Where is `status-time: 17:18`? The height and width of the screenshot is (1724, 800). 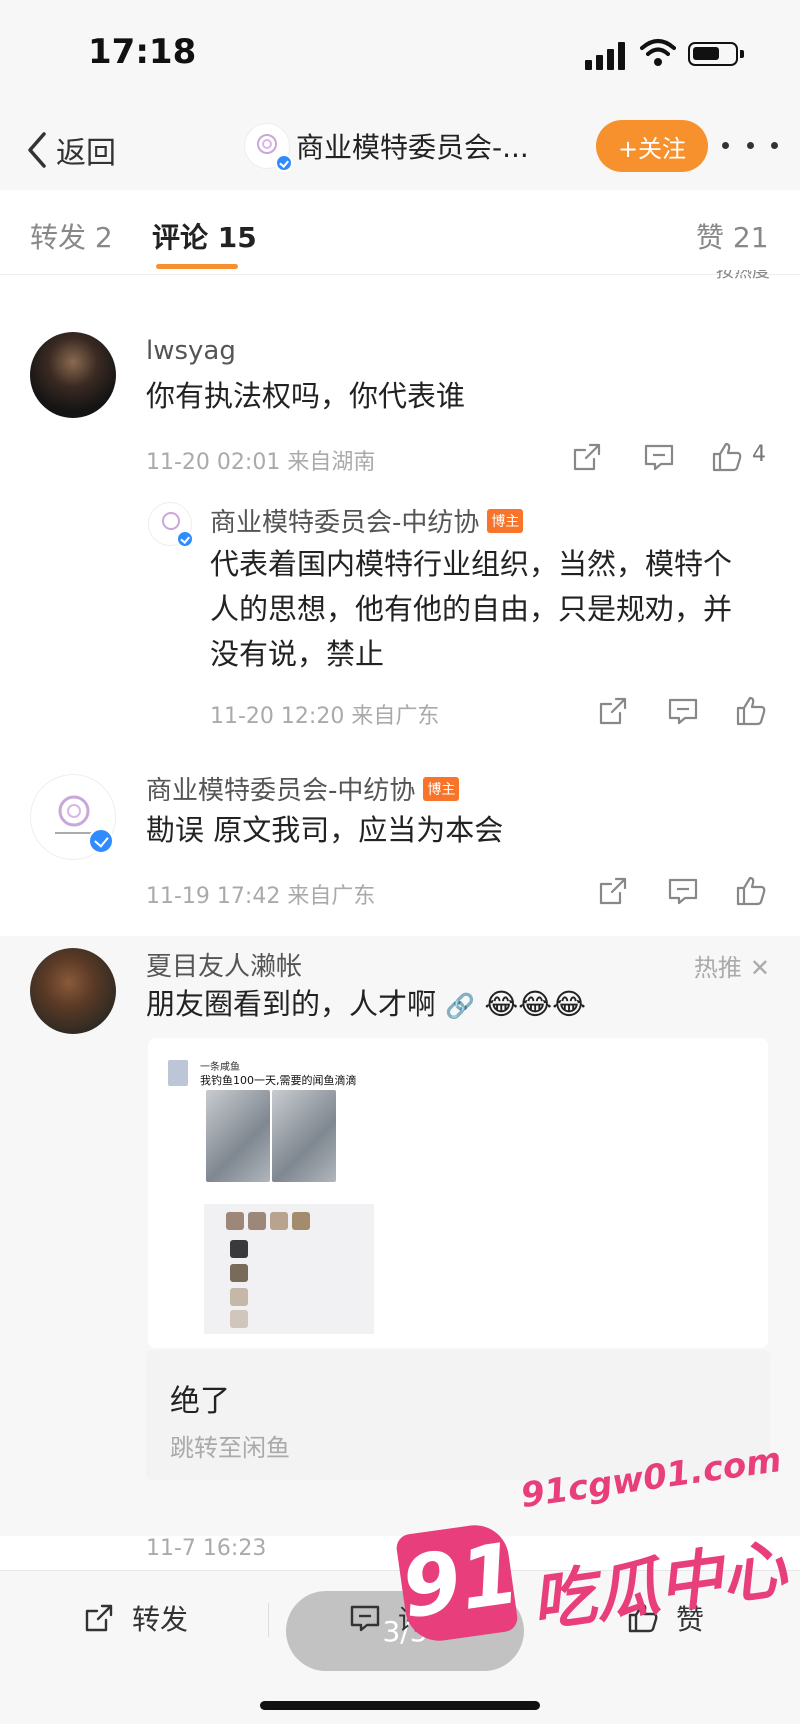 status-time: 17:18 is located at coordinates (142, 52).